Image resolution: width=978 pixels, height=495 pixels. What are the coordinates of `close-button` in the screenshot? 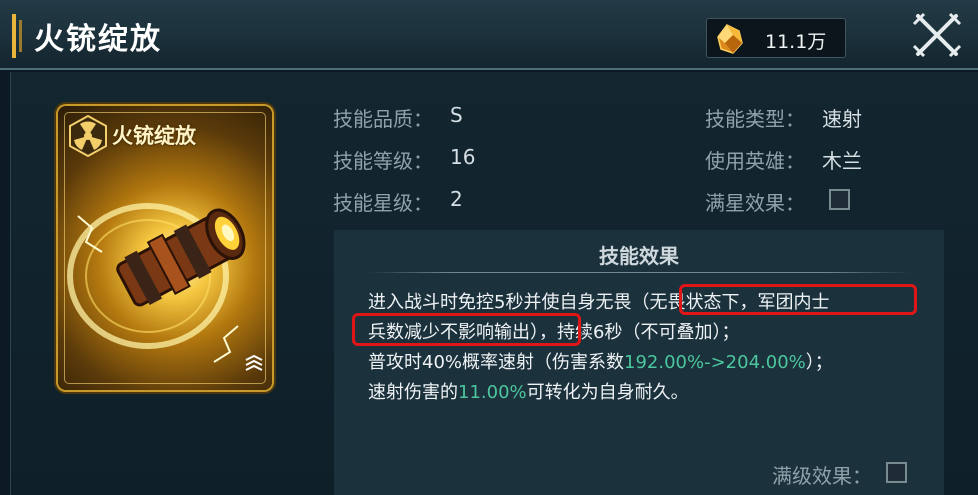 It's located at (937, 35).